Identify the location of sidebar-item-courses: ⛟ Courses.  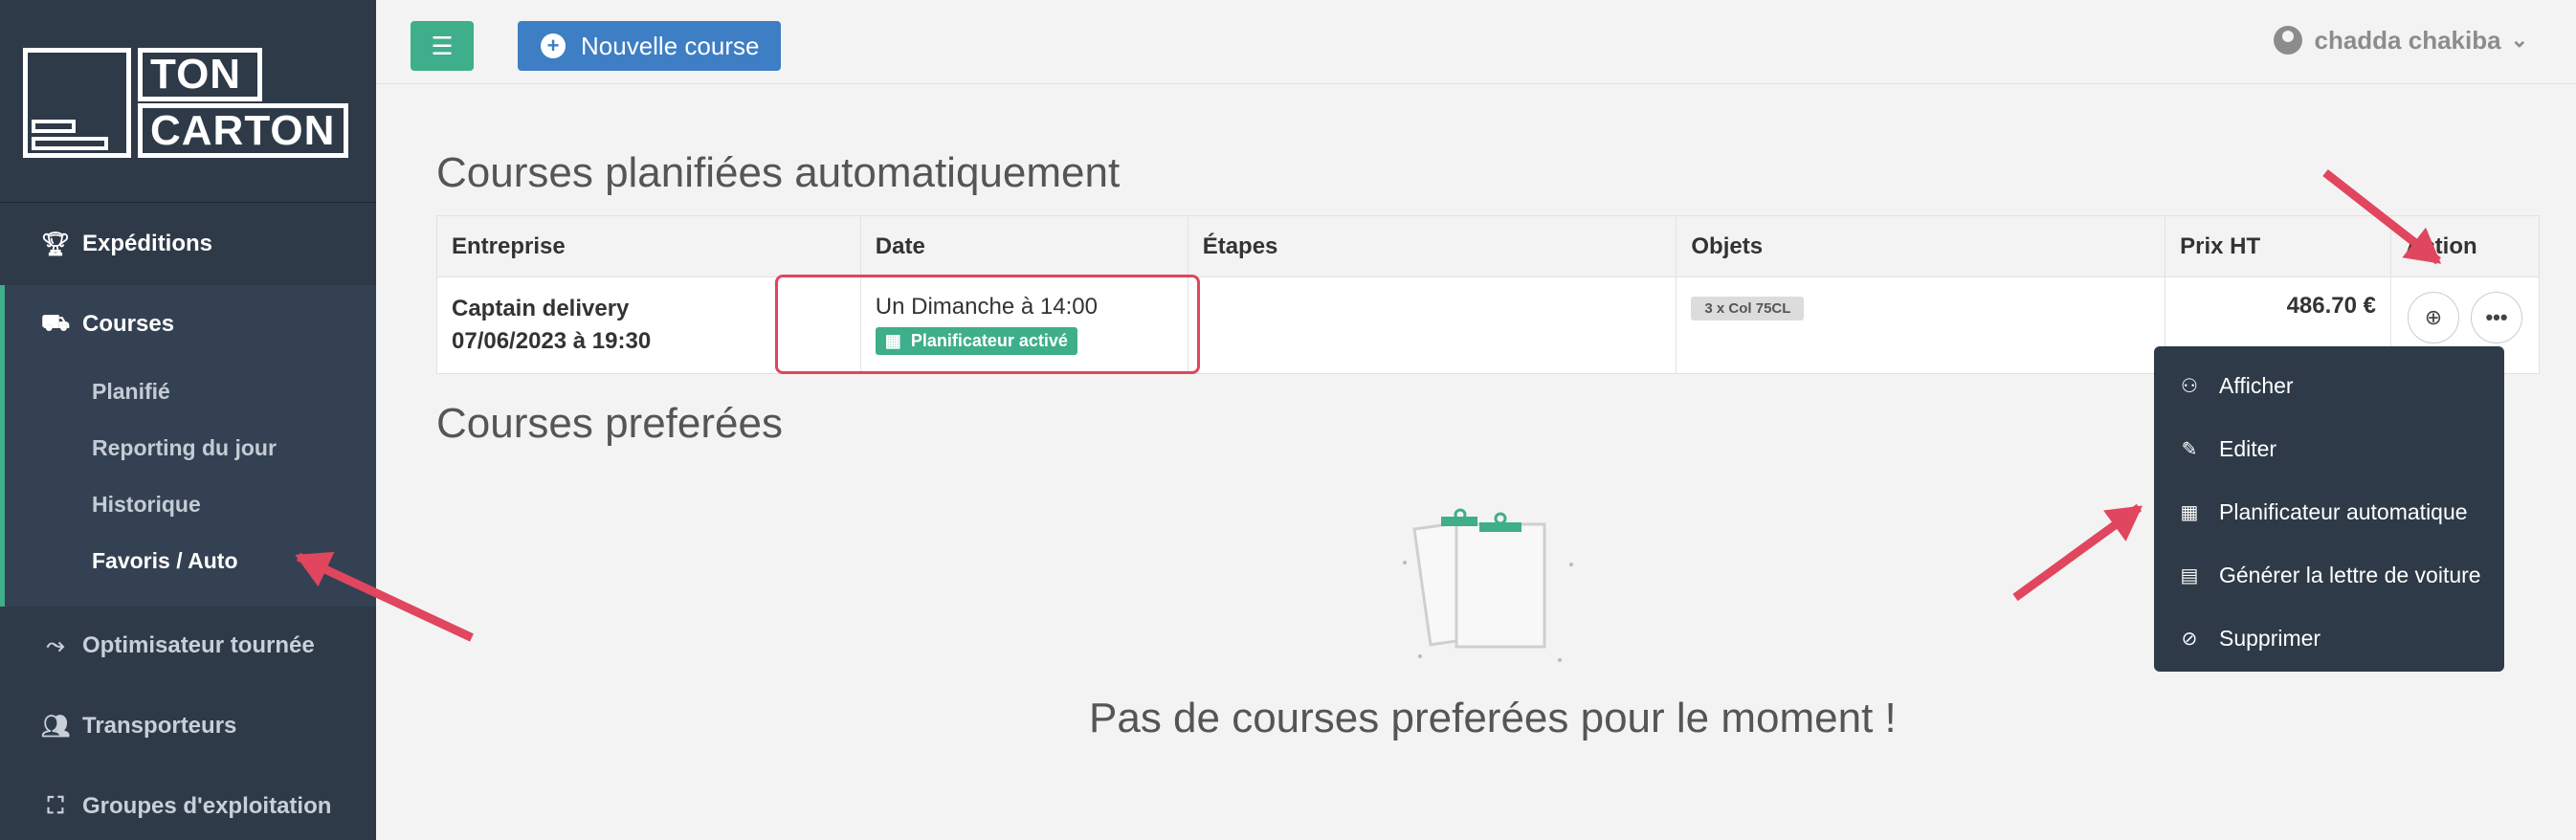
(188, 324).